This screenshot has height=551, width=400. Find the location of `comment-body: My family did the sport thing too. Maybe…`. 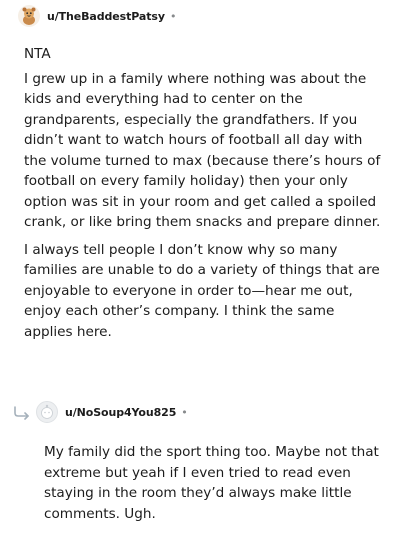

comment-body: My family did the sport thing too. Maybe… is located at coordinates (214, 483).